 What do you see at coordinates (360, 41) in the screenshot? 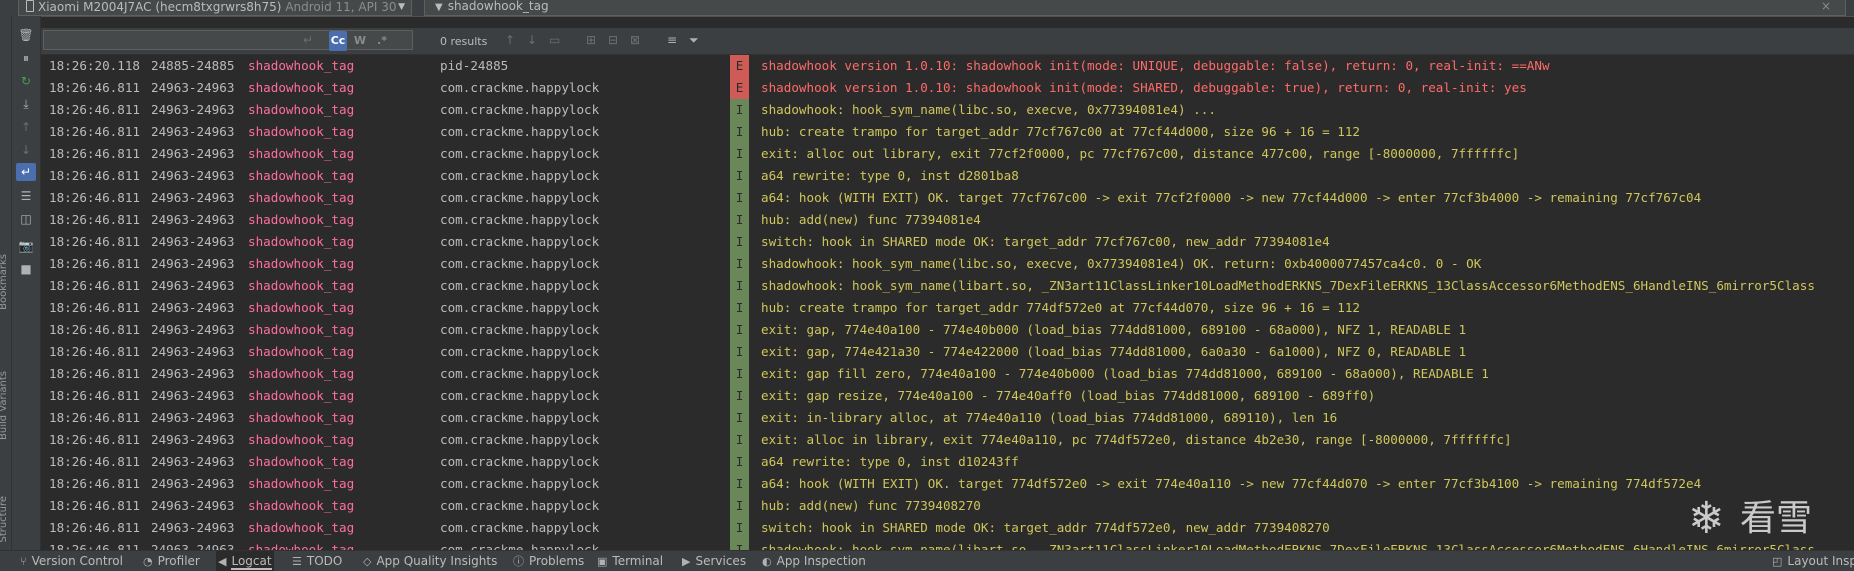
I see `words-toggle: W` at bounding box center [360, 41].